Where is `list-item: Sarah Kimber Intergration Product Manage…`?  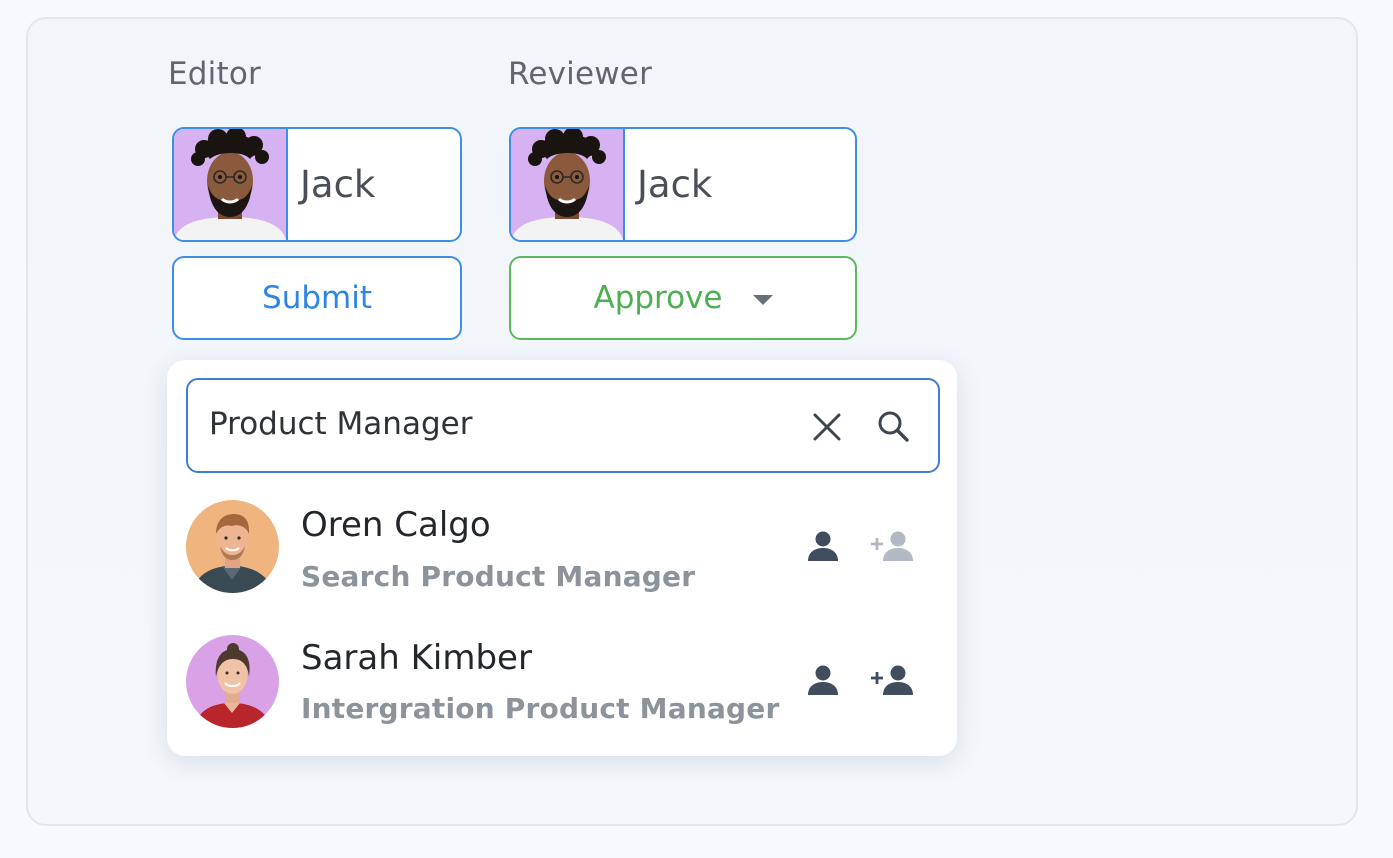 list-item: Sarah Kimber Intergration Product Manage… is located at coordinates (562, 689).